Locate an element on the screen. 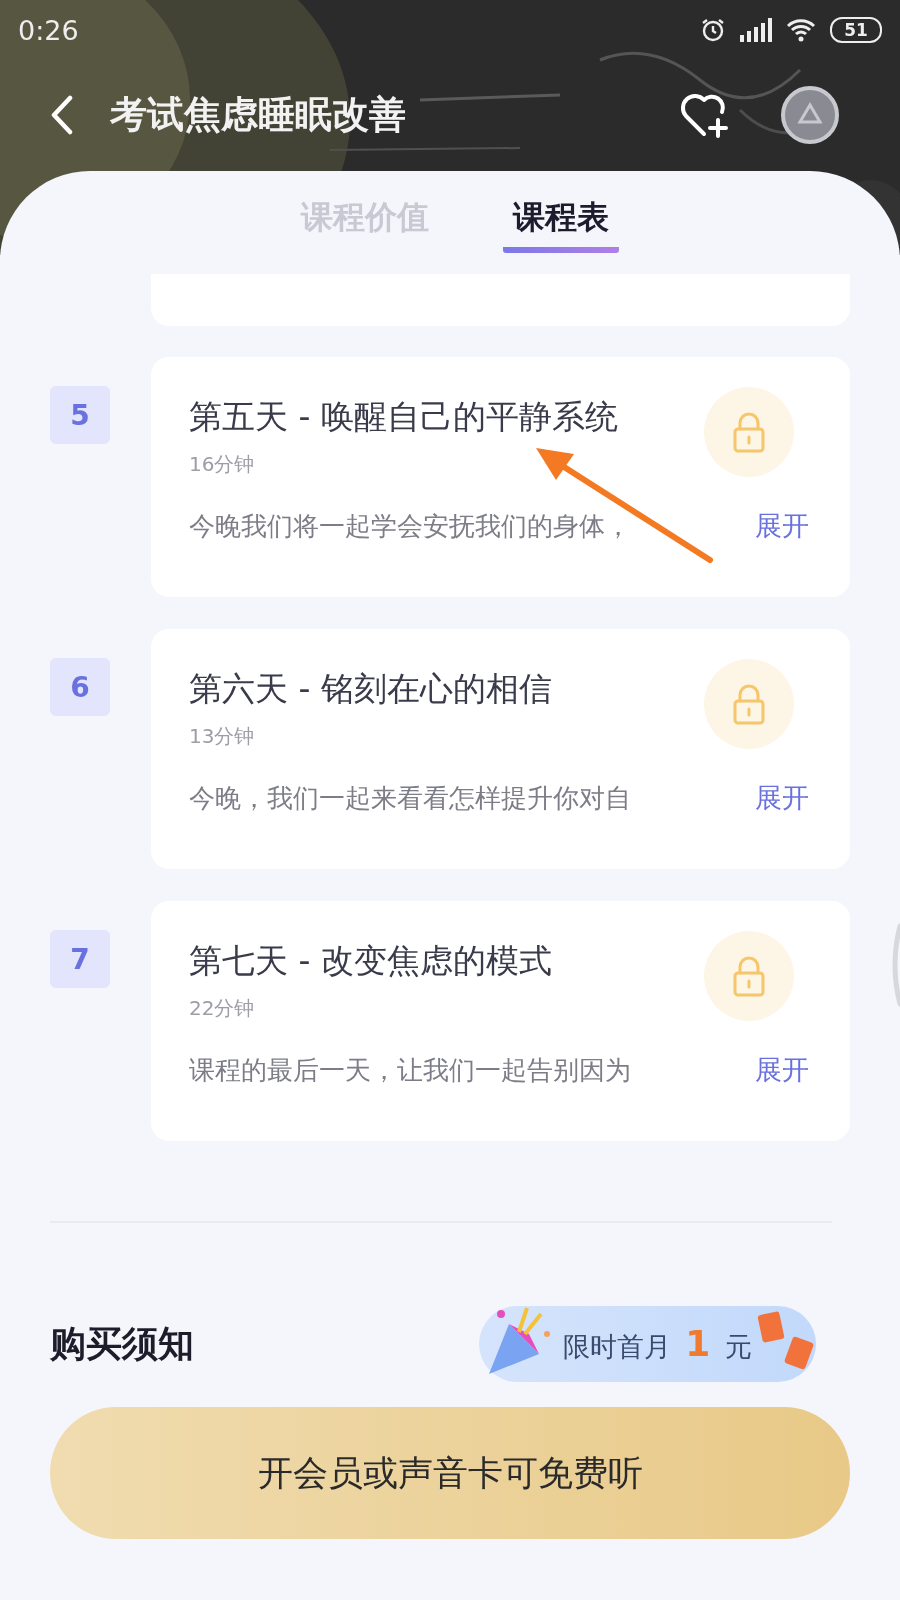 The image size is (900, 1600). lesson-summary: 今晚我们将一起学会安抚我们的身体， is located at coordinates (410, 526).